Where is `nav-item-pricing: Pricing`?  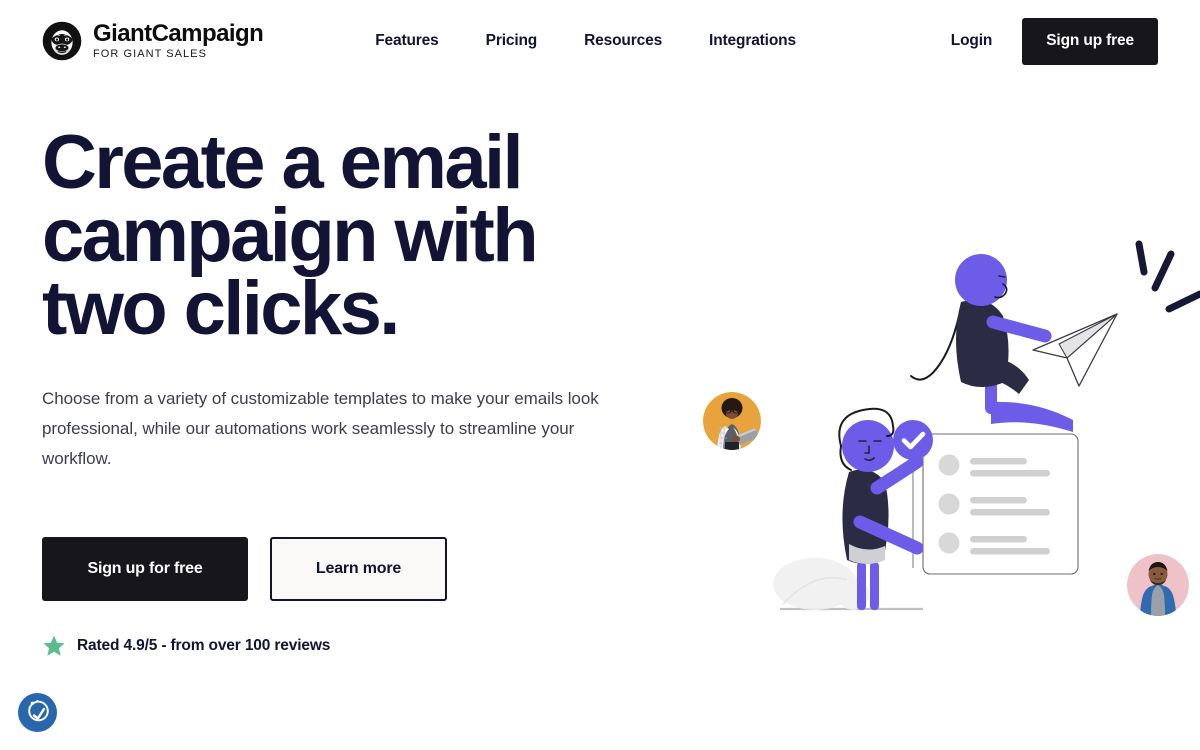
nav-item-pricing: Pricing is located at coordinates (512, 41).